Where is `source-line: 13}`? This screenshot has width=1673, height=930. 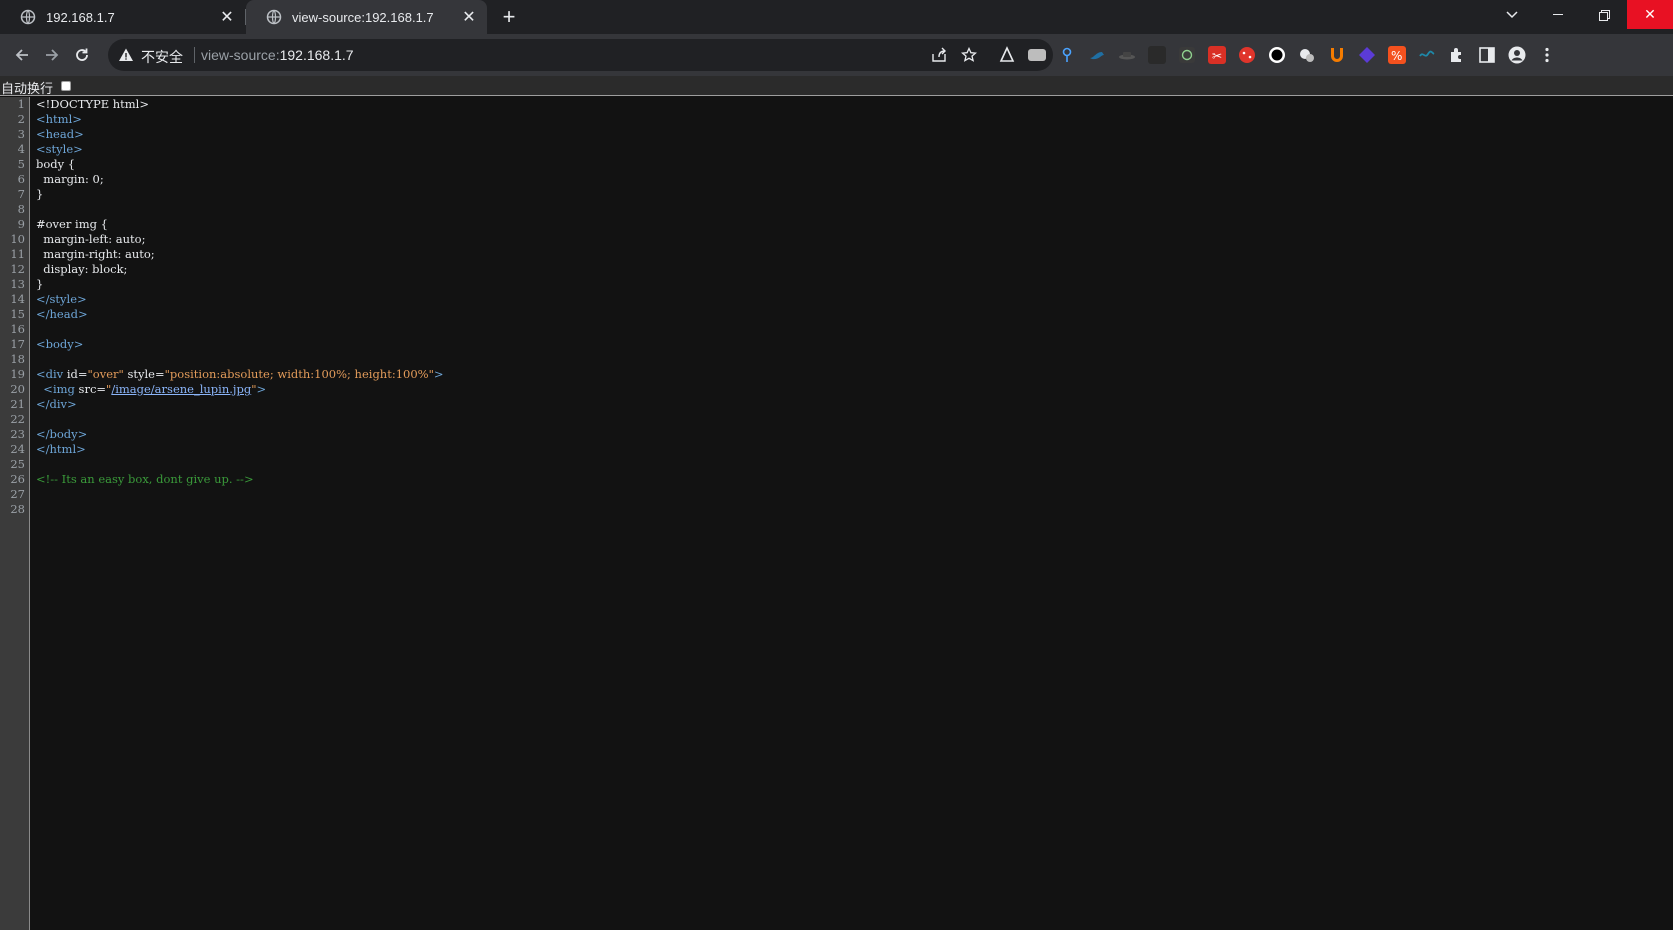 source-line: 13} is located at coordinates (836, 284).